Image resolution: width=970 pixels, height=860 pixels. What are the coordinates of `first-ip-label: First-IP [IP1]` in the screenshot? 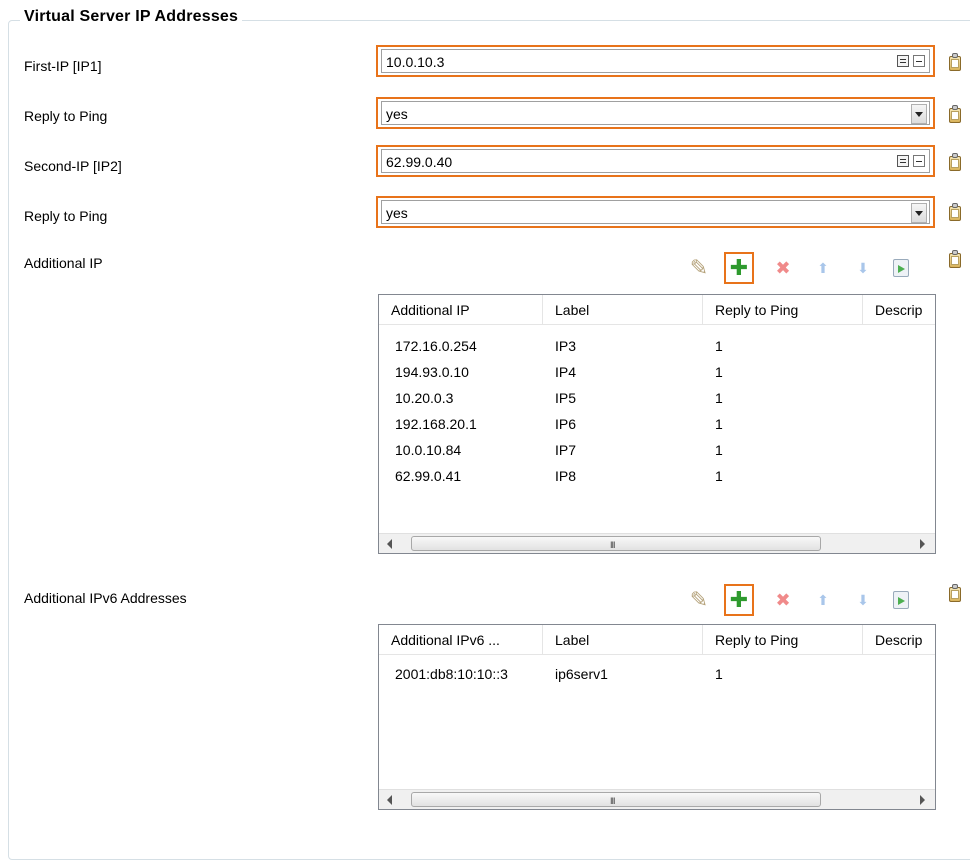 It's located at (63, 66).